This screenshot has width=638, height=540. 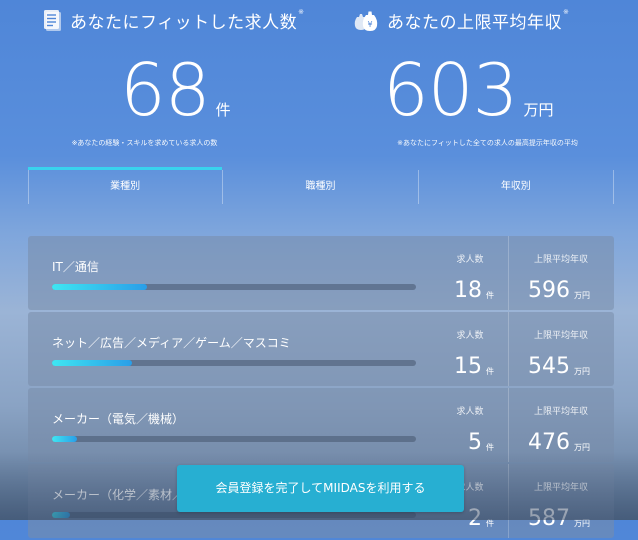 What do you see at coordinates (321, 425) in the screenshot?
I see `list-item: メーカー（電気／機械） 求人数 上限平均年収 5件 476 万円` at bounding box center [321, 425].